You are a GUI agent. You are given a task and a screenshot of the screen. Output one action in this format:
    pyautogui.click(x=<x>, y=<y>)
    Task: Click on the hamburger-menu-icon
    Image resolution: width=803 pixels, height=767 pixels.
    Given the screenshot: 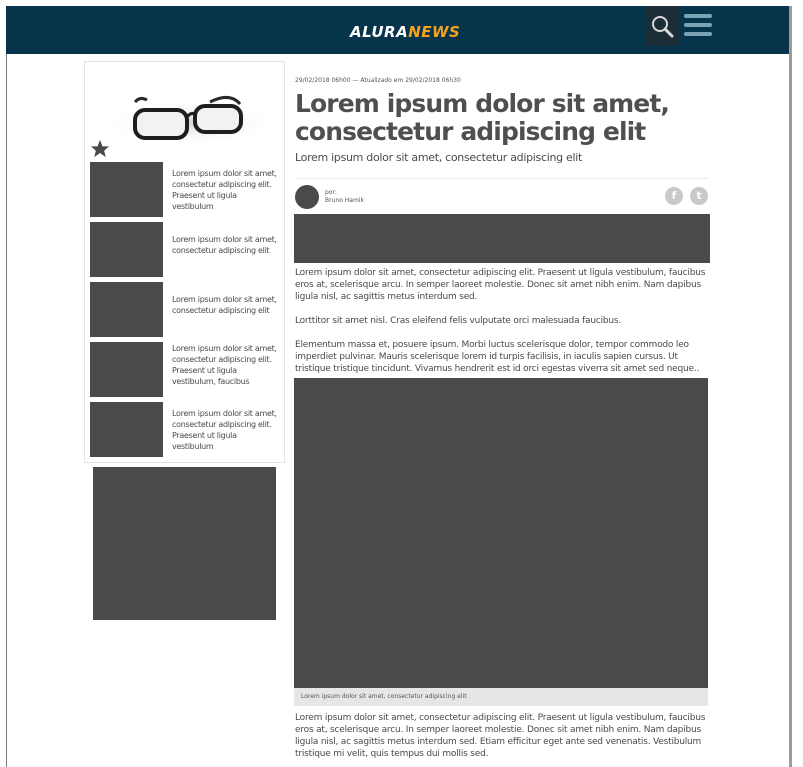 What is the action you would take?
    pyautogui.click(x=698, y=16)
    